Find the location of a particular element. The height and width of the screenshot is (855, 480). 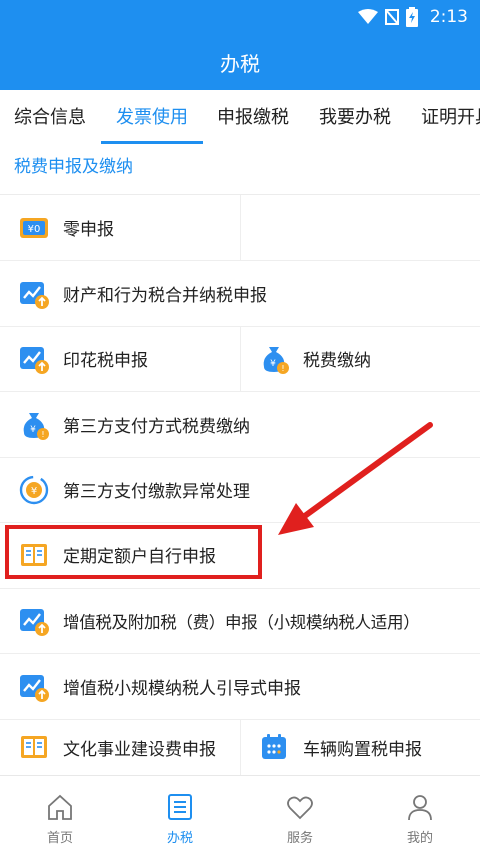

heart-icon is located at coordinates (300, 808).